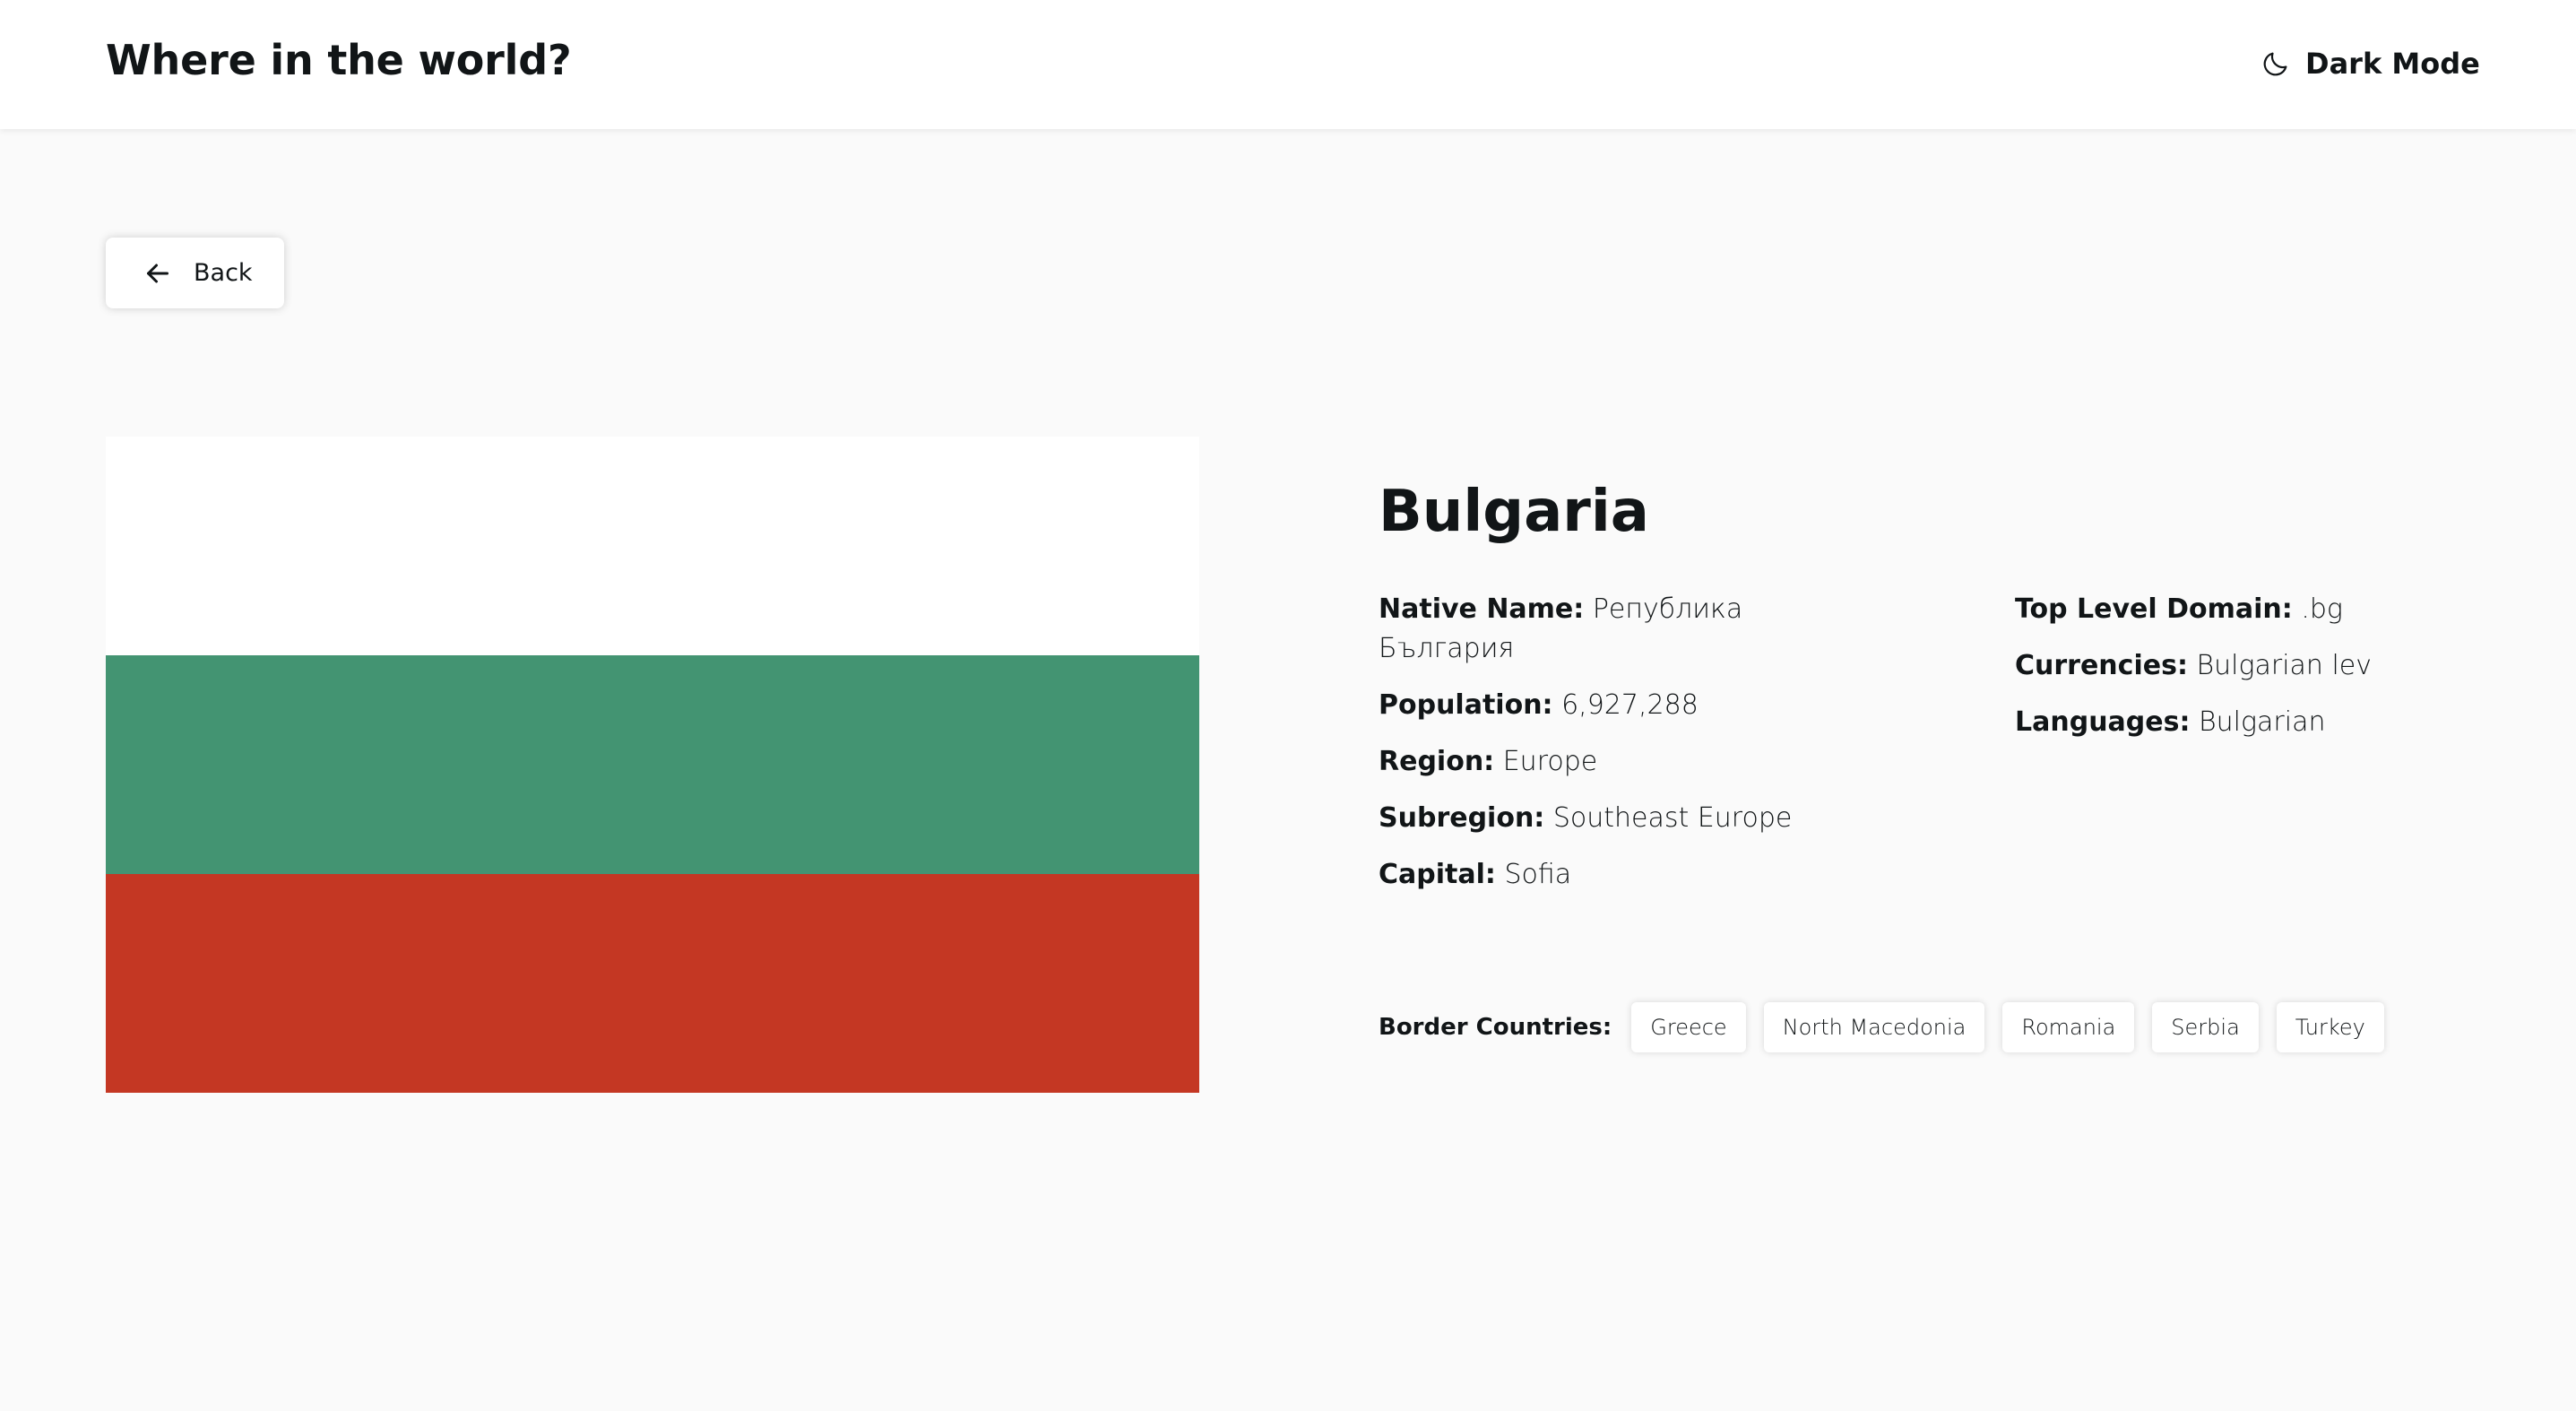  Describe the element at coordinates (652, 983) in the screenshot. I see `flag-stripe-bottom` at that location.